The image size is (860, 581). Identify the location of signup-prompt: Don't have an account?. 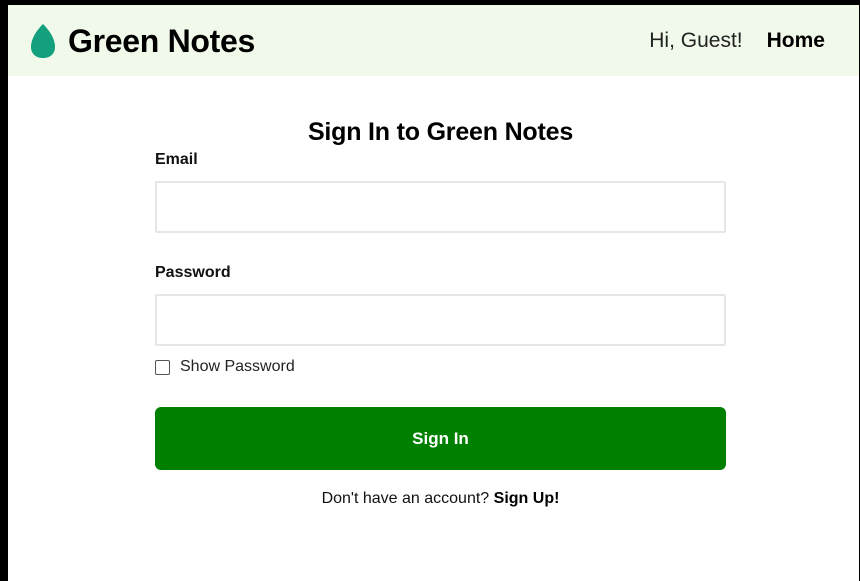
(405, 498).